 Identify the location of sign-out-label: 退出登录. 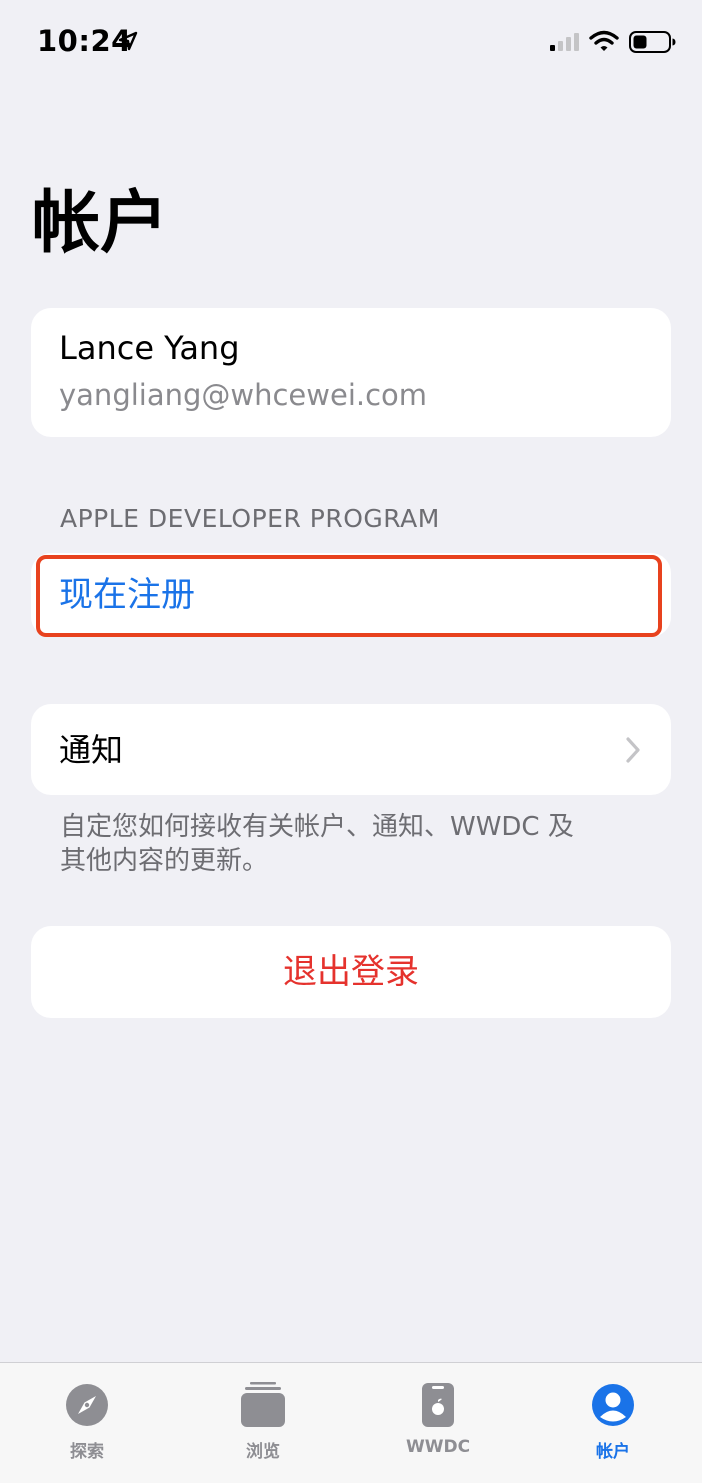
(351, 972).